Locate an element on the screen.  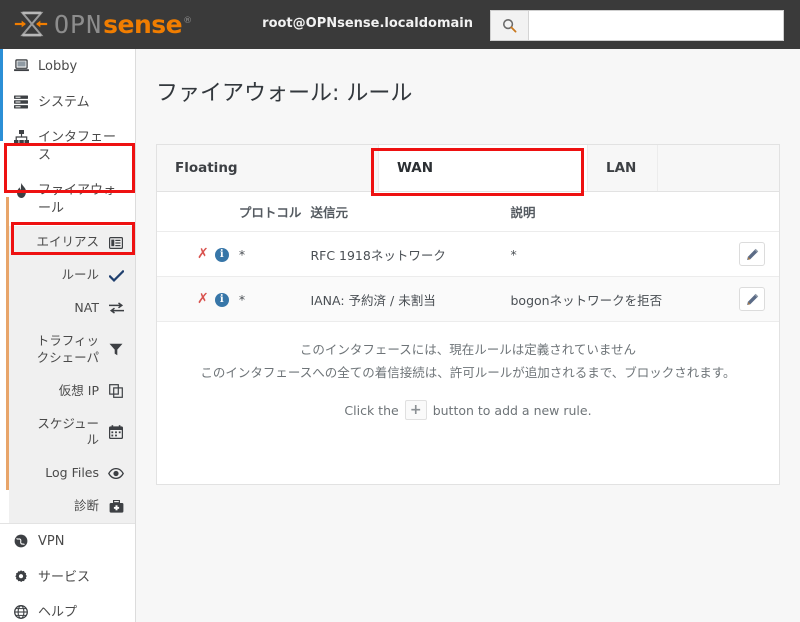
help-globe-icon is located at coordinates (21, 612).